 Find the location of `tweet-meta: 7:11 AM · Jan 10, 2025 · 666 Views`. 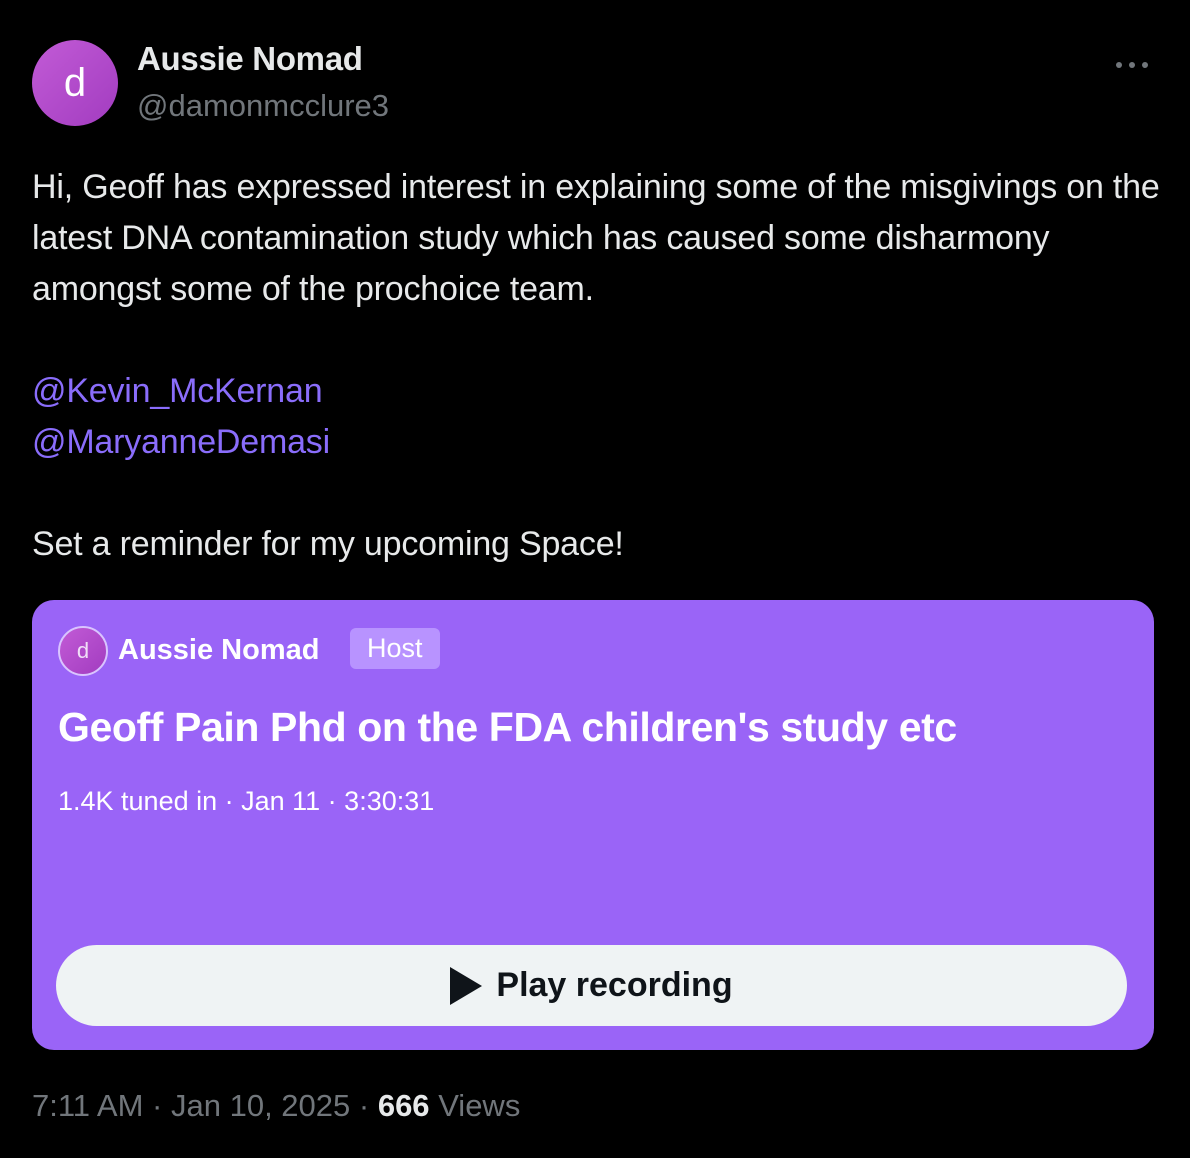

tweet-meta: 7:11 AM · Jan 10, 2025 · 666 Views is located at coordinates (276, 1106).